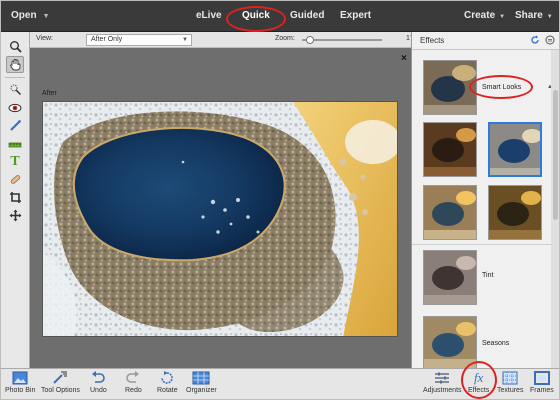  I want to click on organizer-button: Organizer, so click(201, 382).